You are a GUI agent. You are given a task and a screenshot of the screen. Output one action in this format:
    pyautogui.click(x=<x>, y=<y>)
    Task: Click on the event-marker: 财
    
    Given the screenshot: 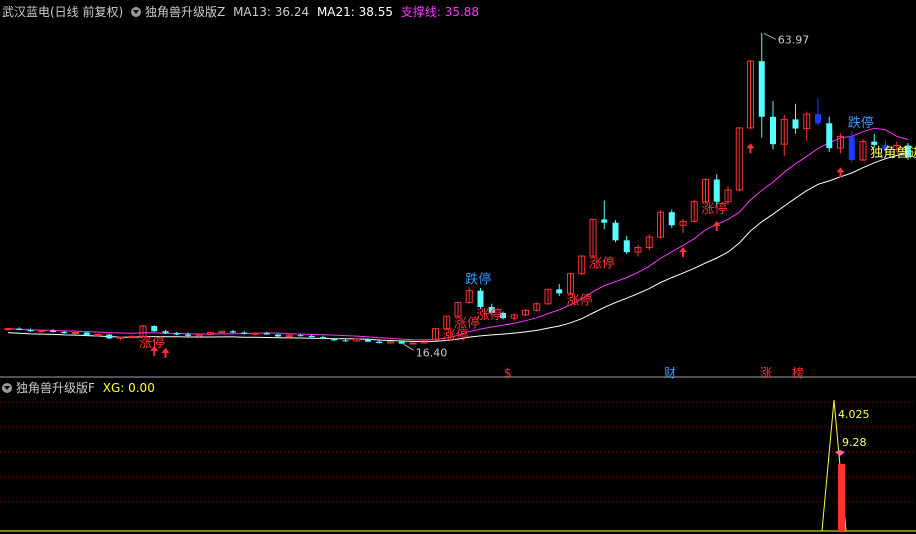 What is the action you would take?
    pyautogui.click(x=670, y=373)
    